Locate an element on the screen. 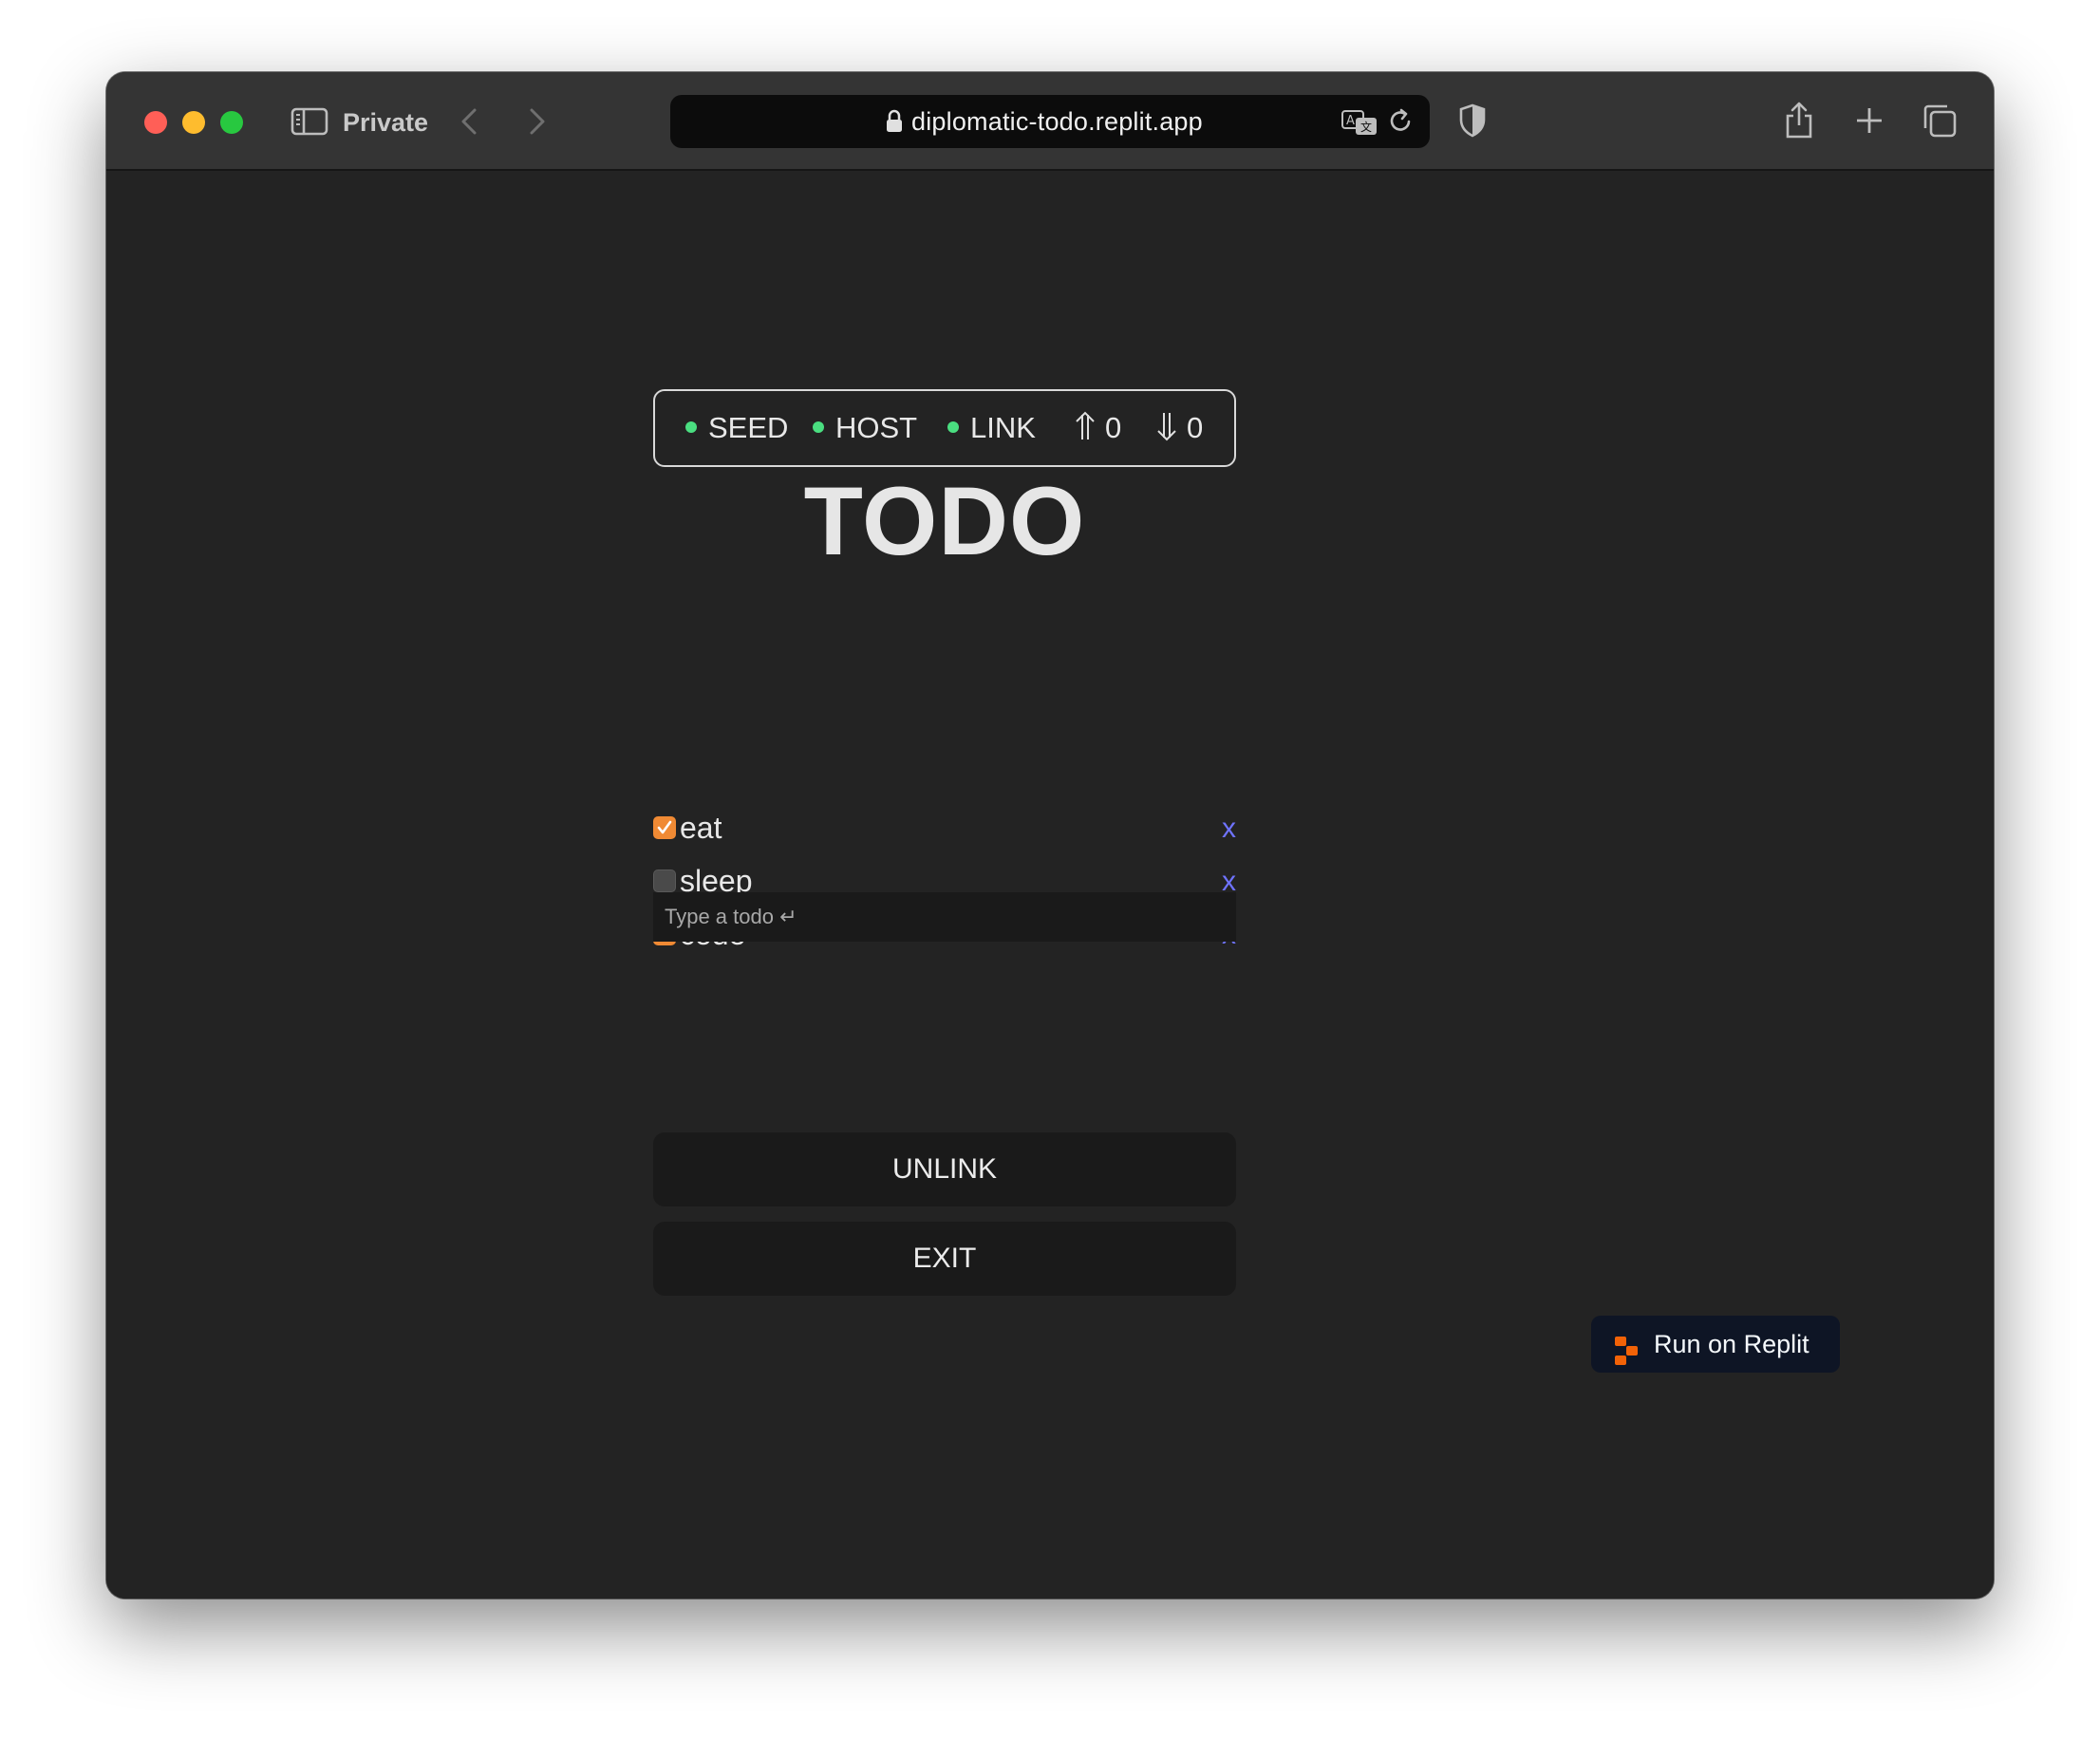  tab-overview-icon is located at coordinates (1940, 121).